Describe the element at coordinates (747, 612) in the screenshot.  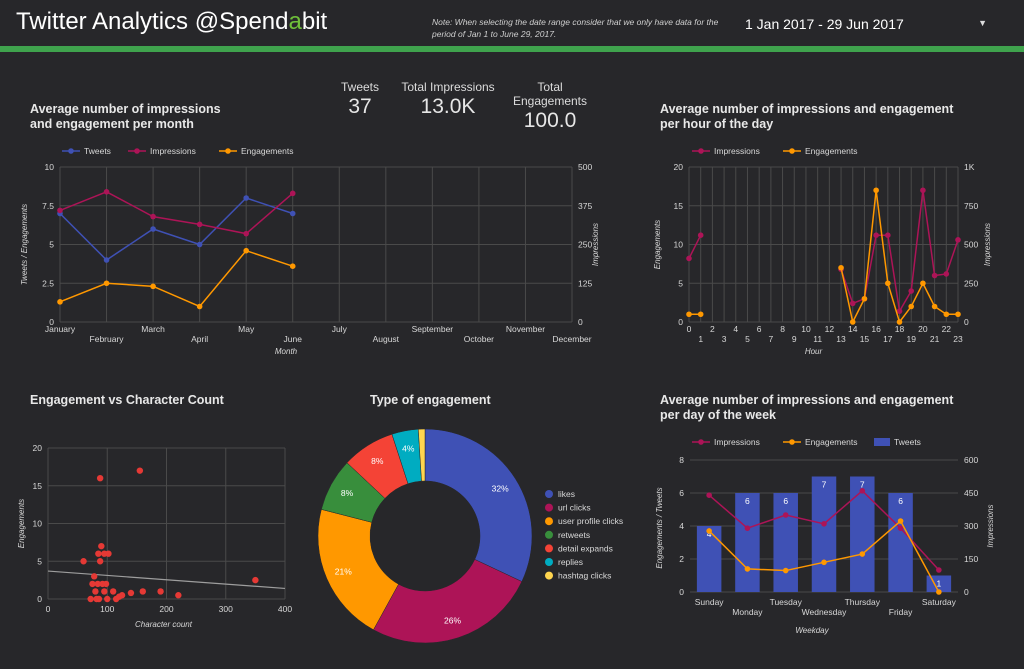
I see `x-tick-label: Monday` at that location.